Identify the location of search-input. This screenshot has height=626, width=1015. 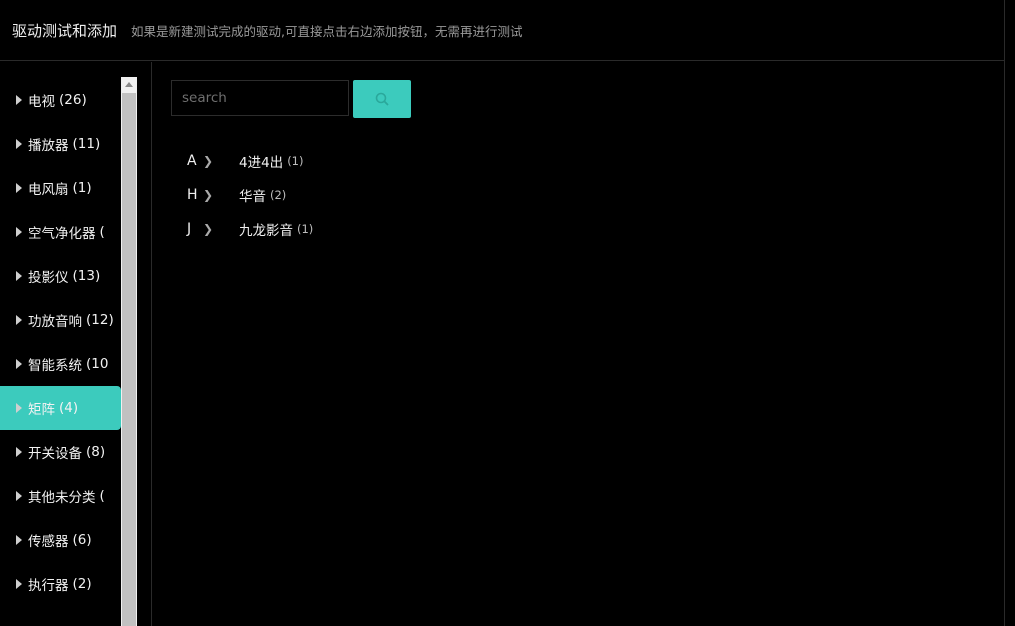
(260, 98).